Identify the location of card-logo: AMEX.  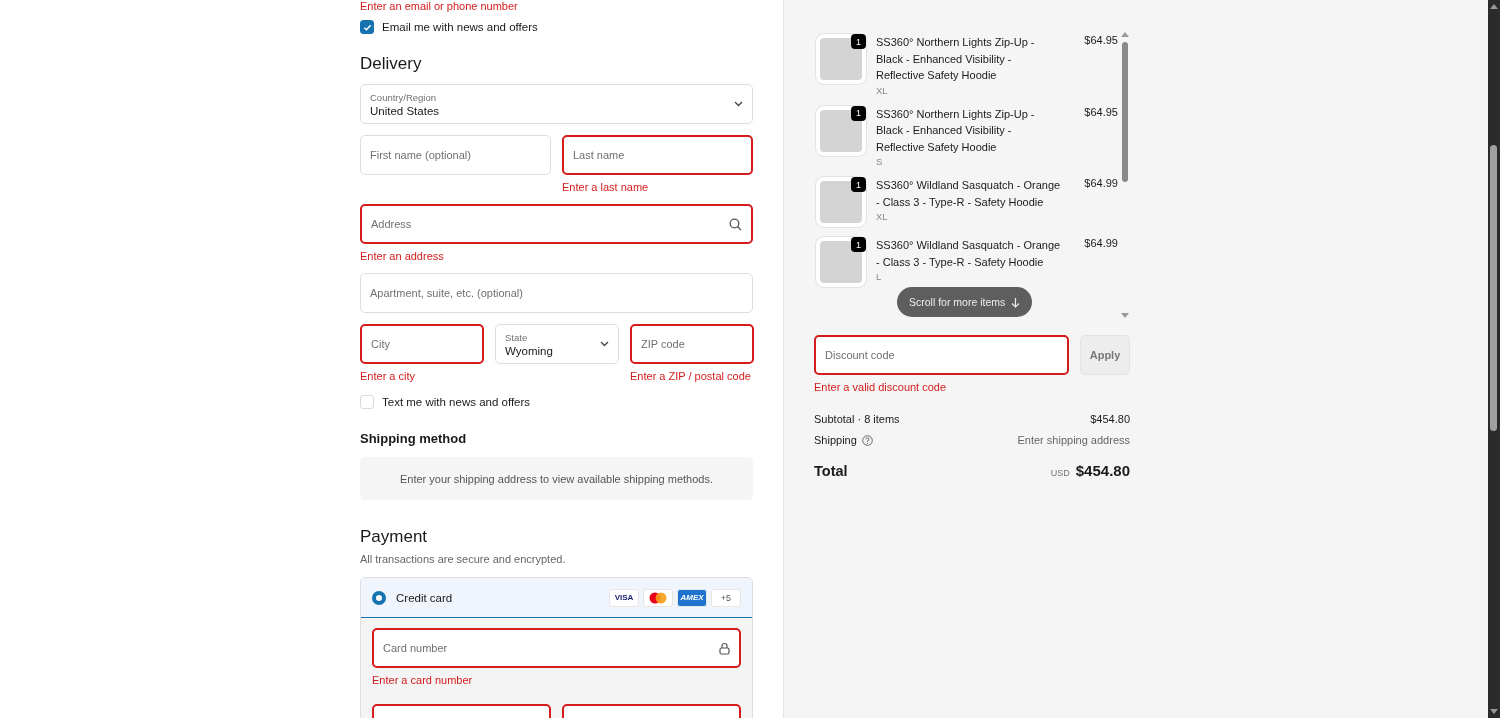
(692, 597).